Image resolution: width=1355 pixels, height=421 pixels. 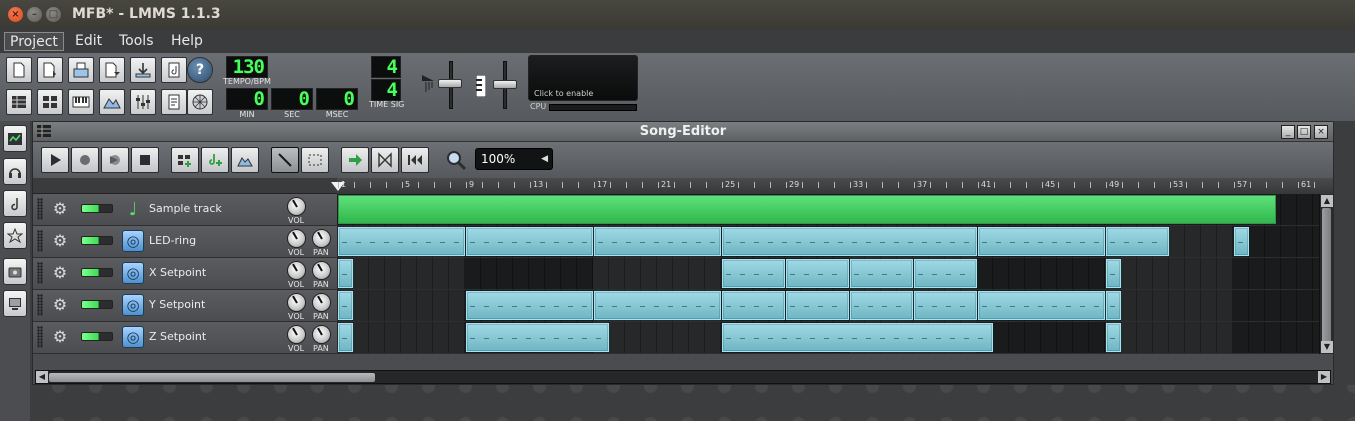 I want to click on loop-points-button, so click(x=385, y=160).